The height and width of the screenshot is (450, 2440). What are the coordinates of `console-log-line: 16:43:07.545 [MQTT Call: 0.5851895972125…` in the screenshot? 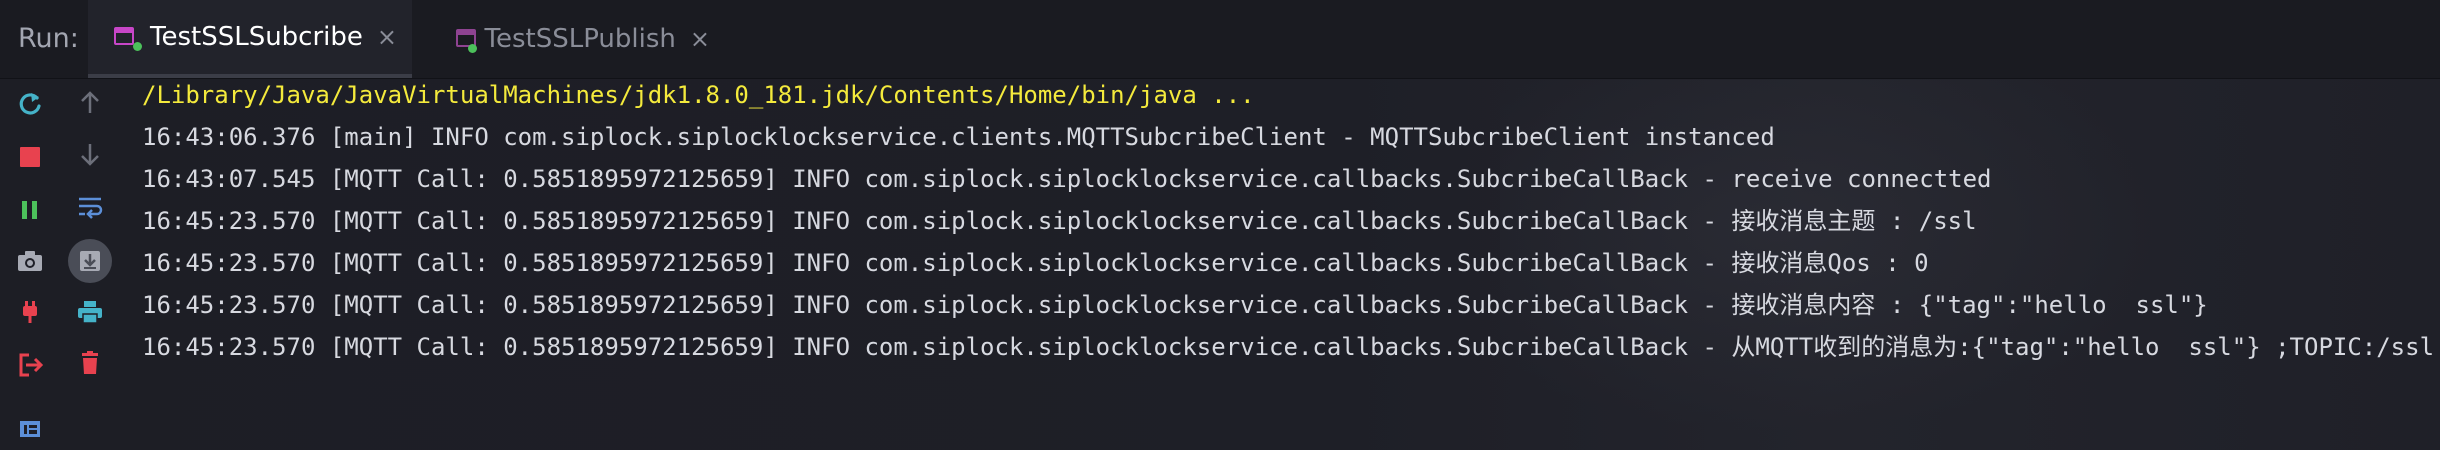 It's located at (1067, 179).